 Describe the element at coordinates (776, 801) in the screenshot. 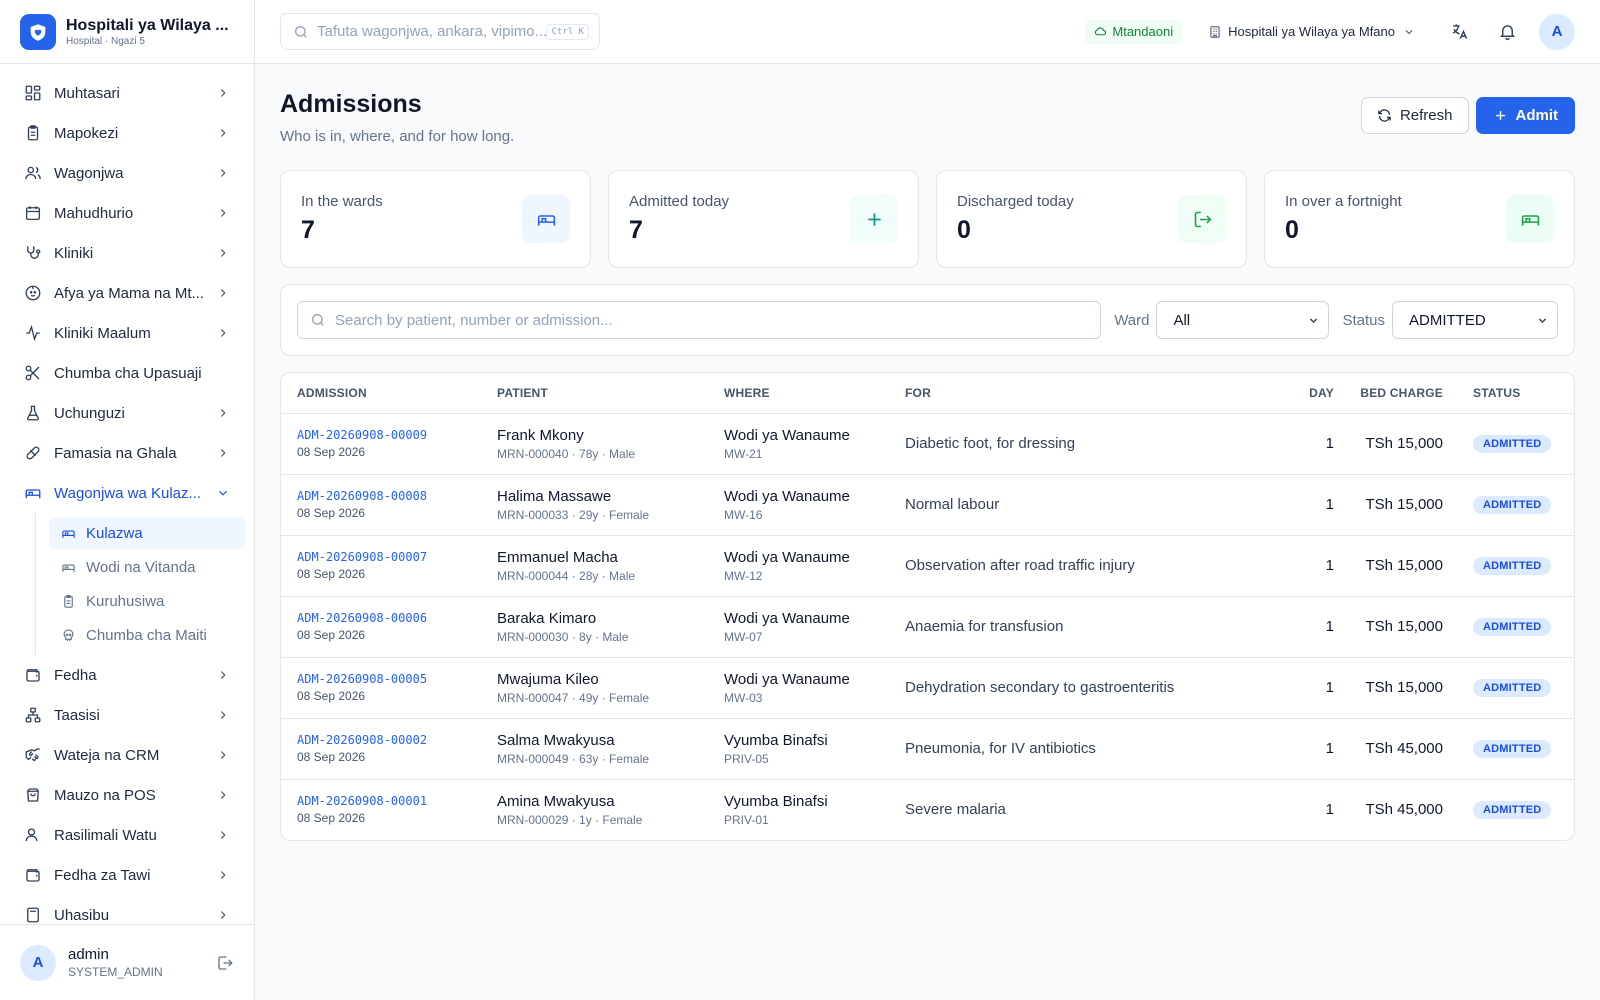

I see `ward-name: Vyumba Binafsi` at that location.